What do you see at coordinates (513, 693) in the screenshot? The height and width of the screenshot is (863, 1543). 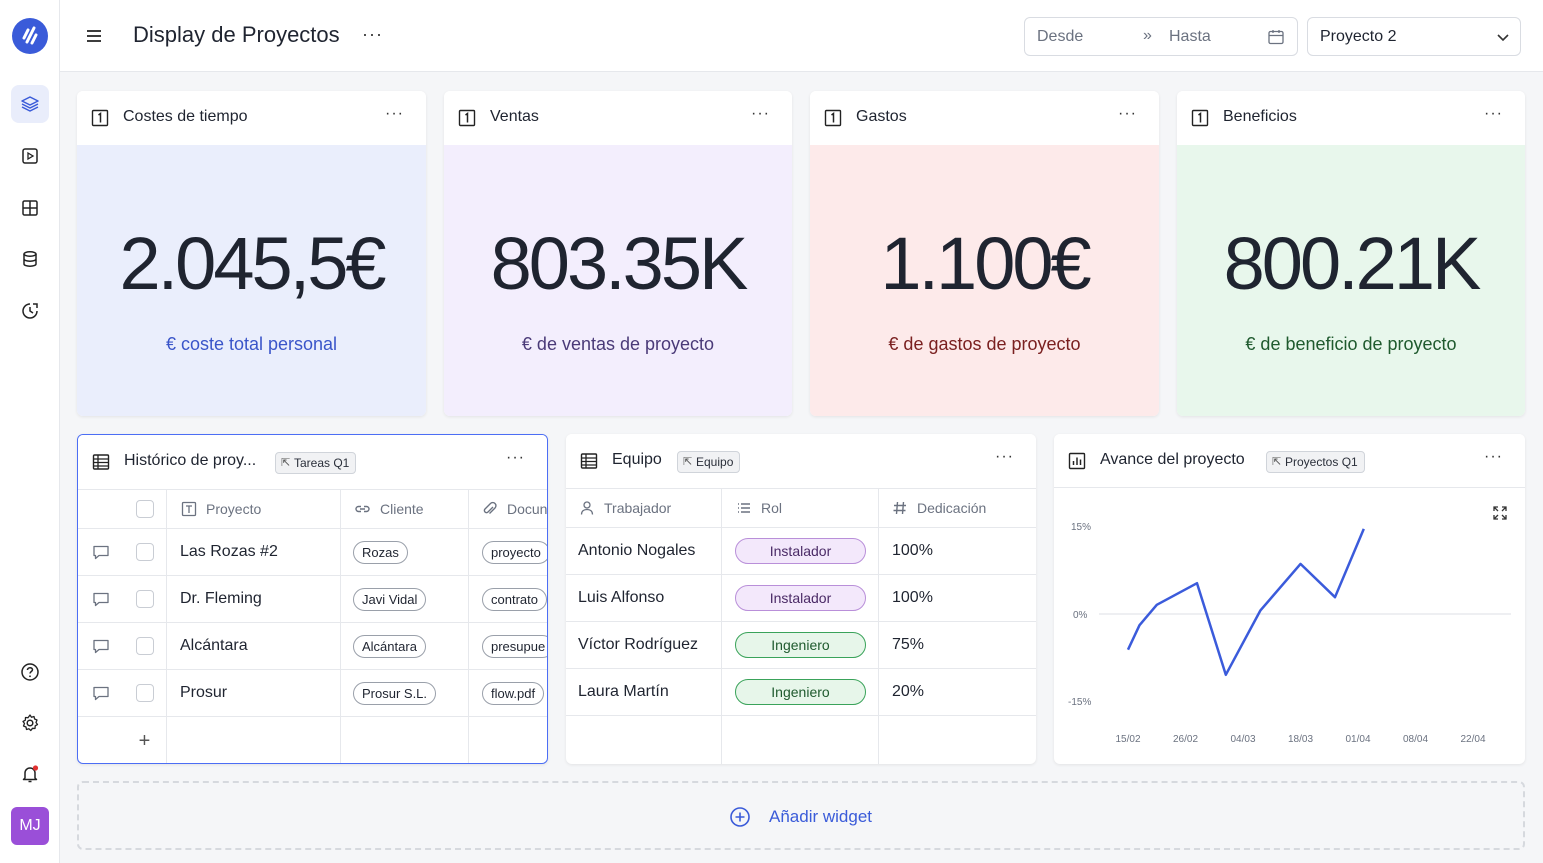 I see `document-pill: flow.pdf` at bounding box center [513, 693].